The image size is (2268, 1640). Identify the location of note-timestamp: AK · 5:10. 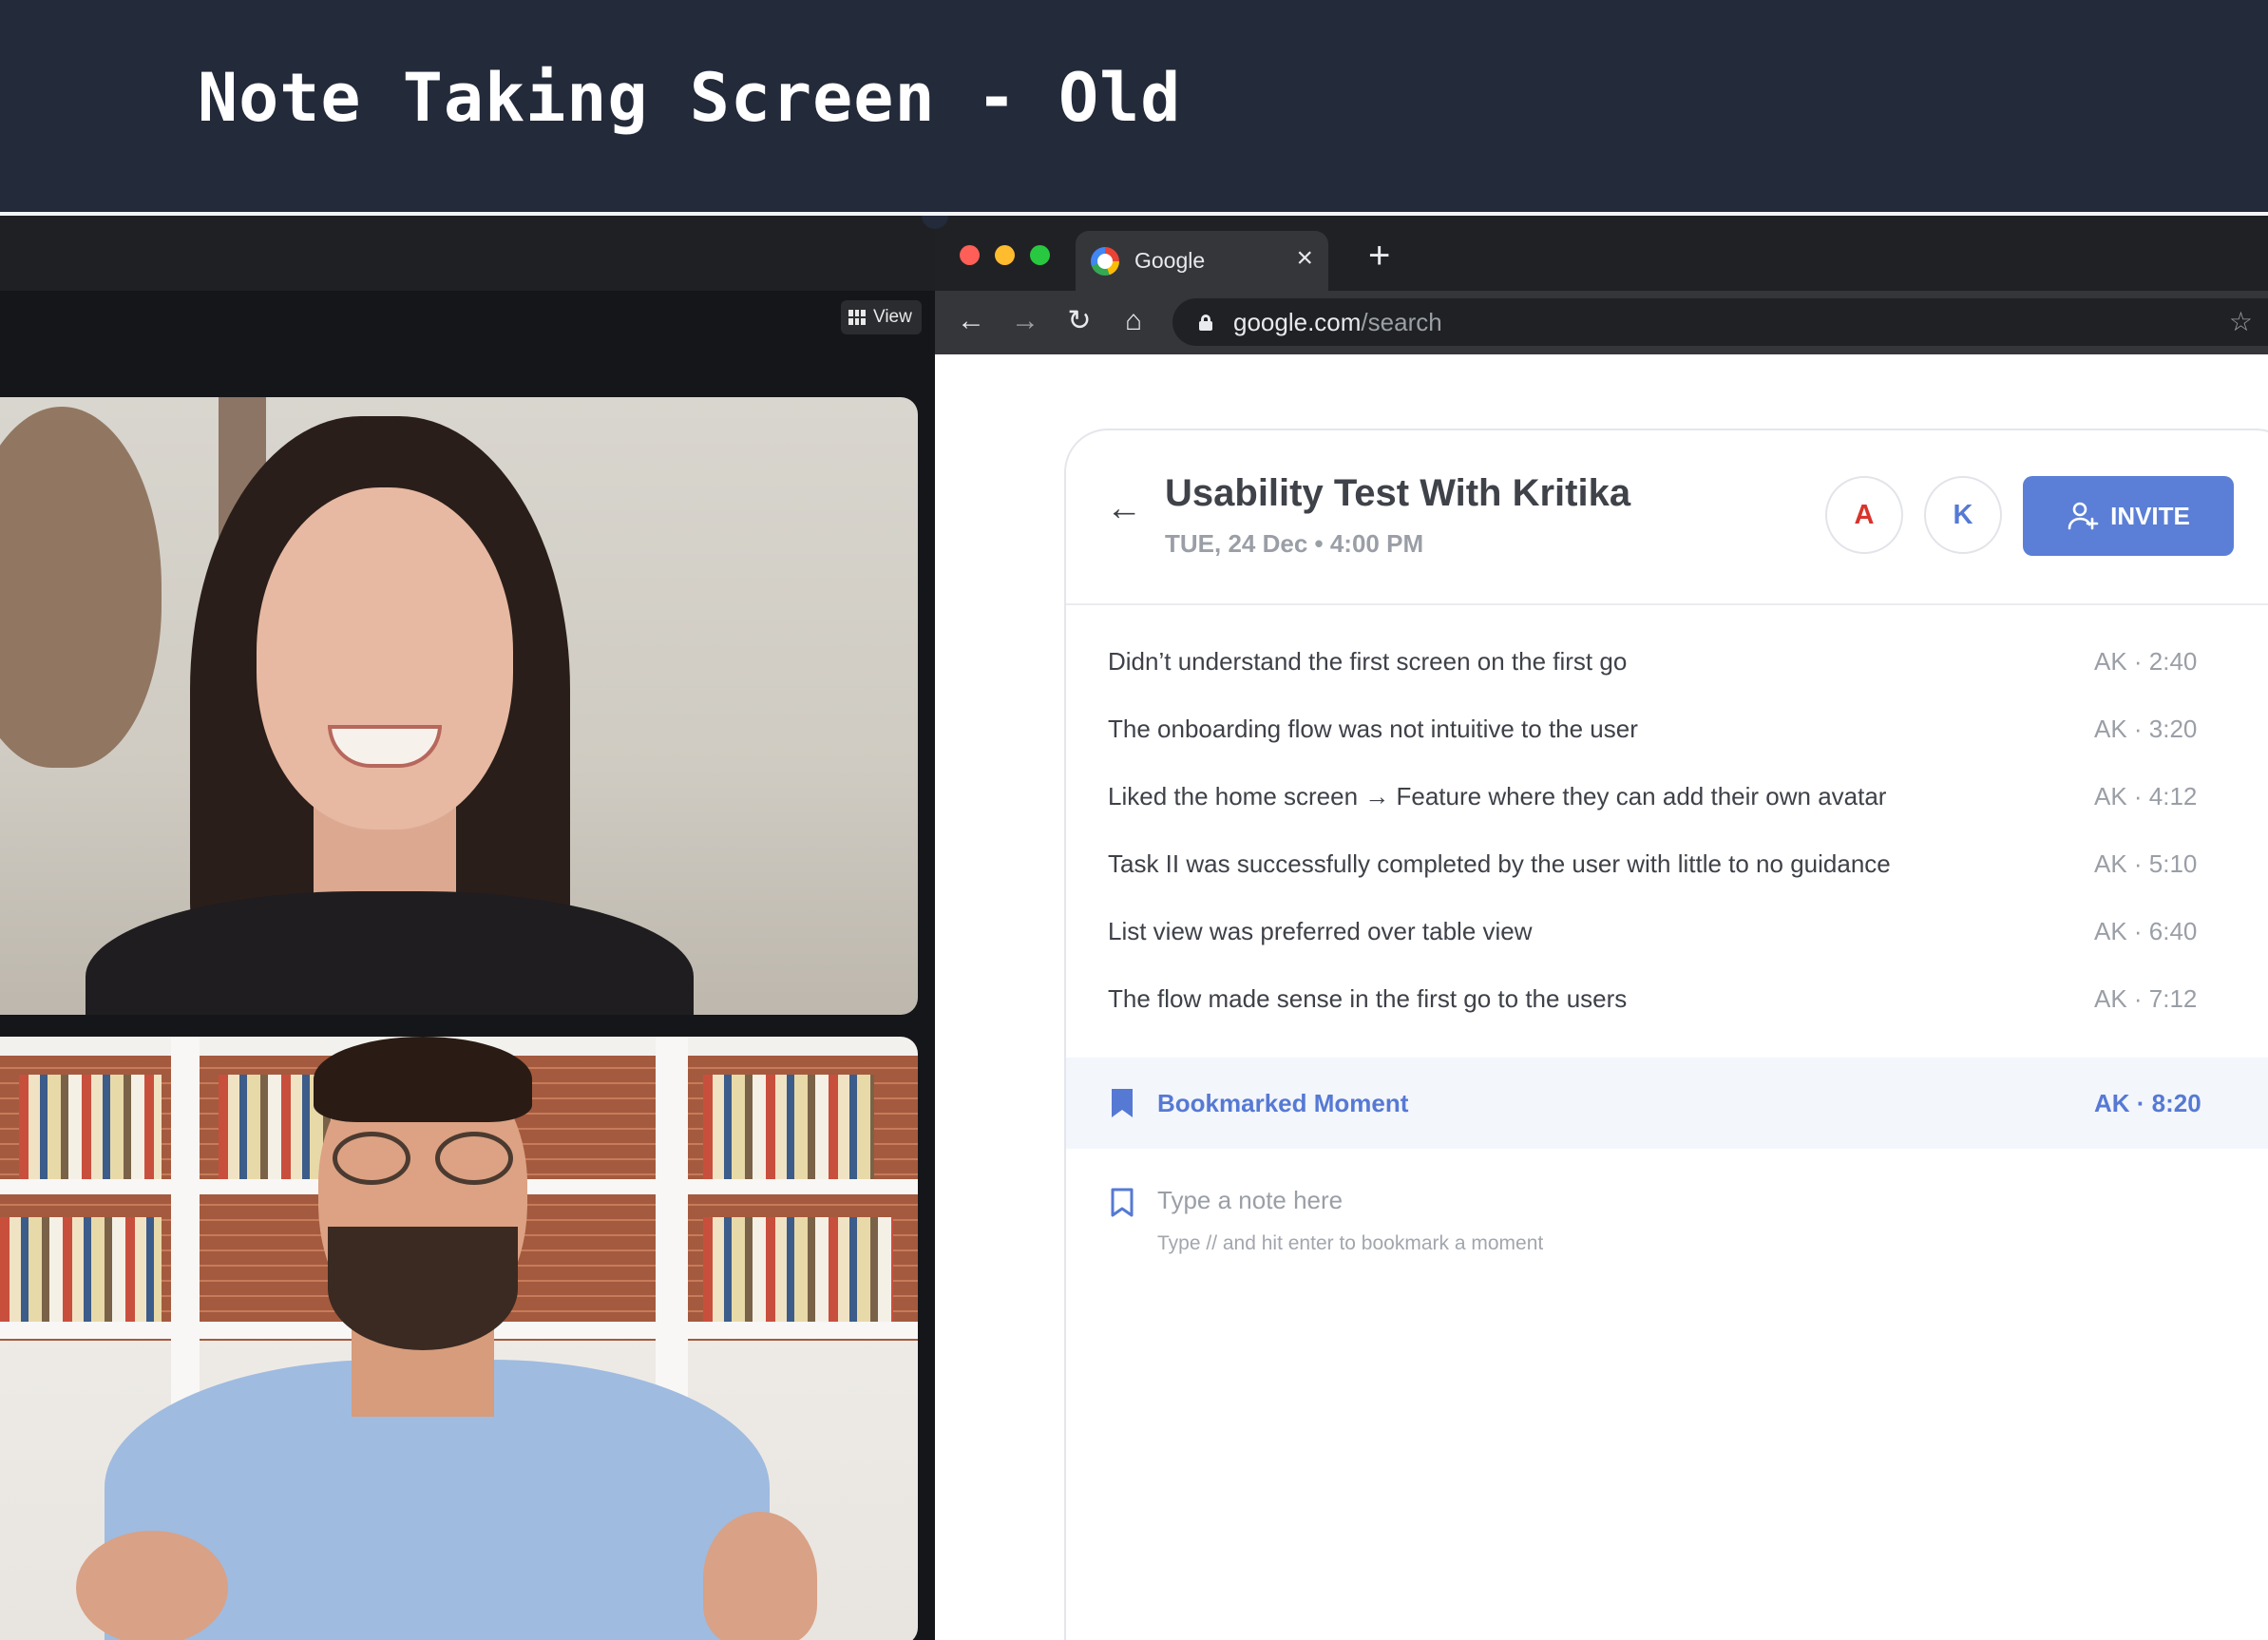
(2146, 864).